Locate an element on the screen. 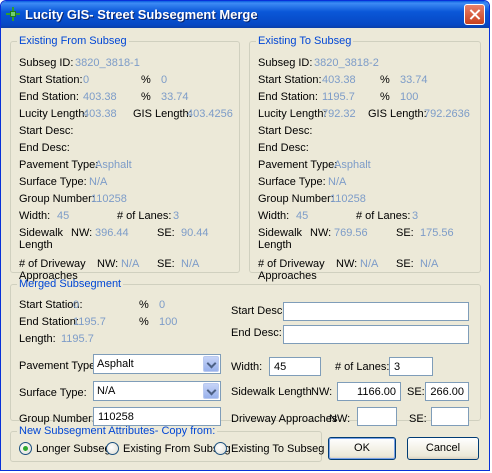 This screenshot has height=473, width=492. to-driveway-label: # of Driveway is located at coordinates (291, 264).